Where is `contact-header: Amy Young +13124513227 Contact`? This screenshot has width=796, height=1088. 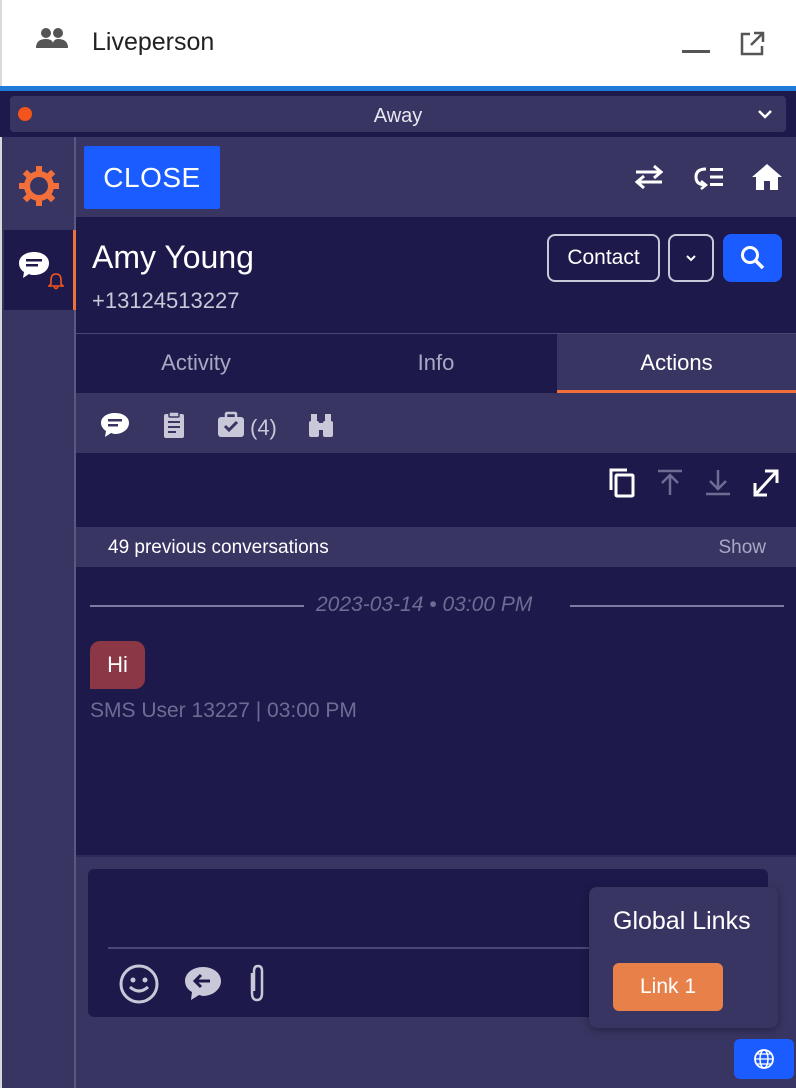 contact-header: Amy Young +13124513227 Contact is located at coordinates (436, 275).